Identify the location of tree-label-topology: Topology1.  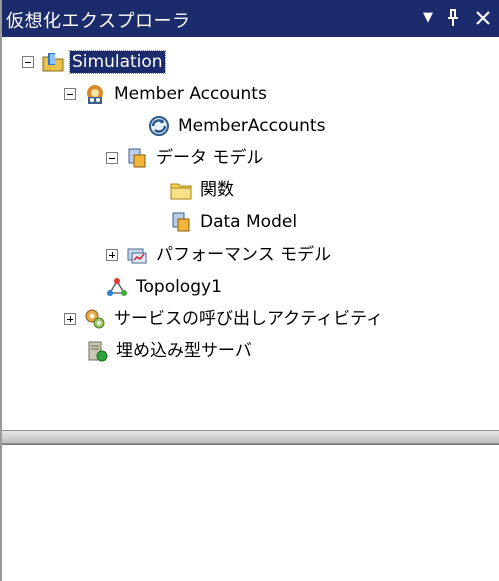
(179, 287).